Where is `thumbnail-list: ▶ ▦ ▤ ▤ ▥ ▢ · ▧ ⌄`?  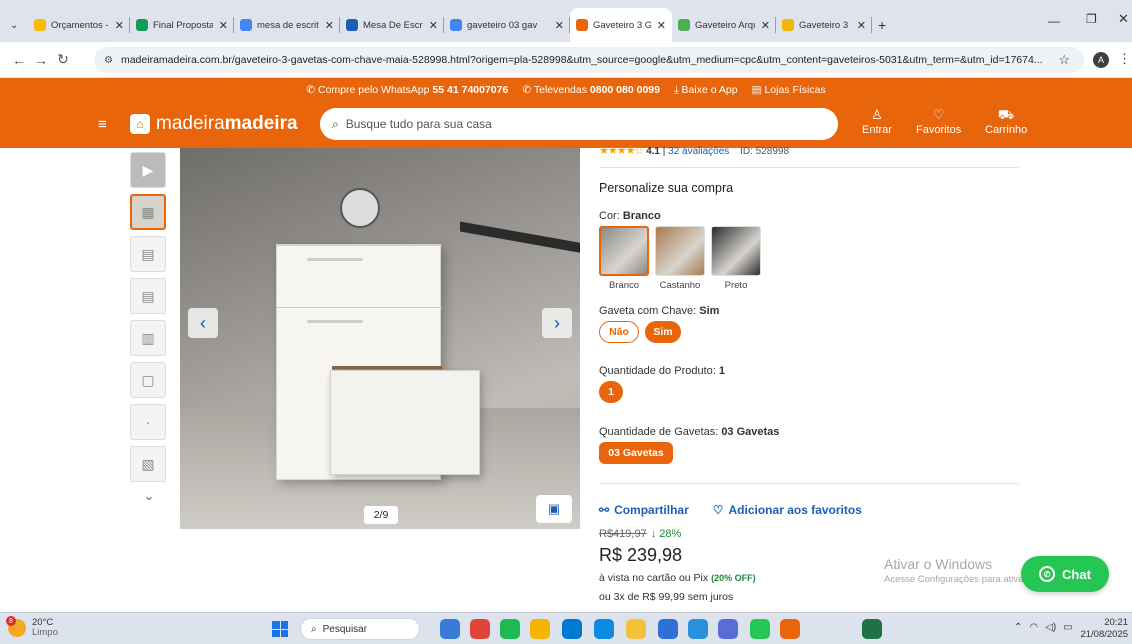
thumbnail-list: ▶ ▦ ▤ ▤ ▥ ▢ · ▧ ⌄ is located at coordinates (149, 328).